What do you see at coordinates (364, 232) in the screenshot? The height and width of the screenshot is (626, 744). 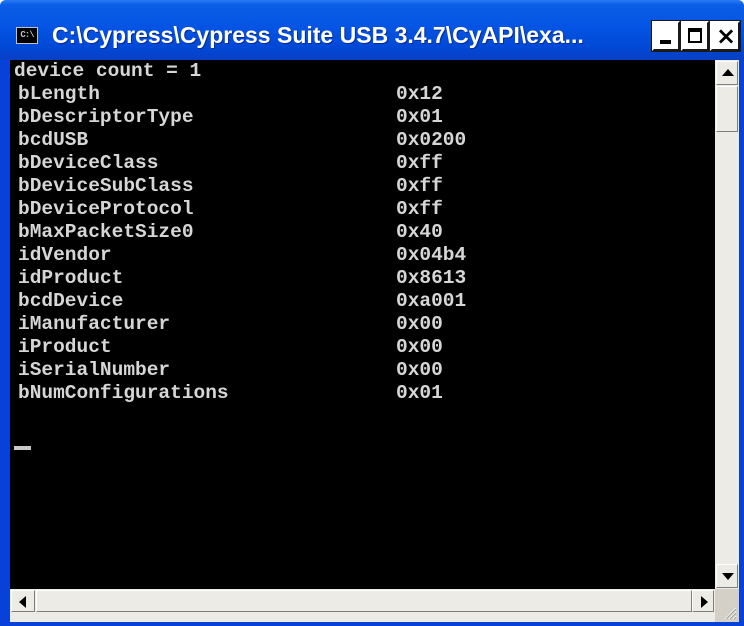 I see `console-line: bMaxPacketSize0 0x40` at bounding box center [364, 232].